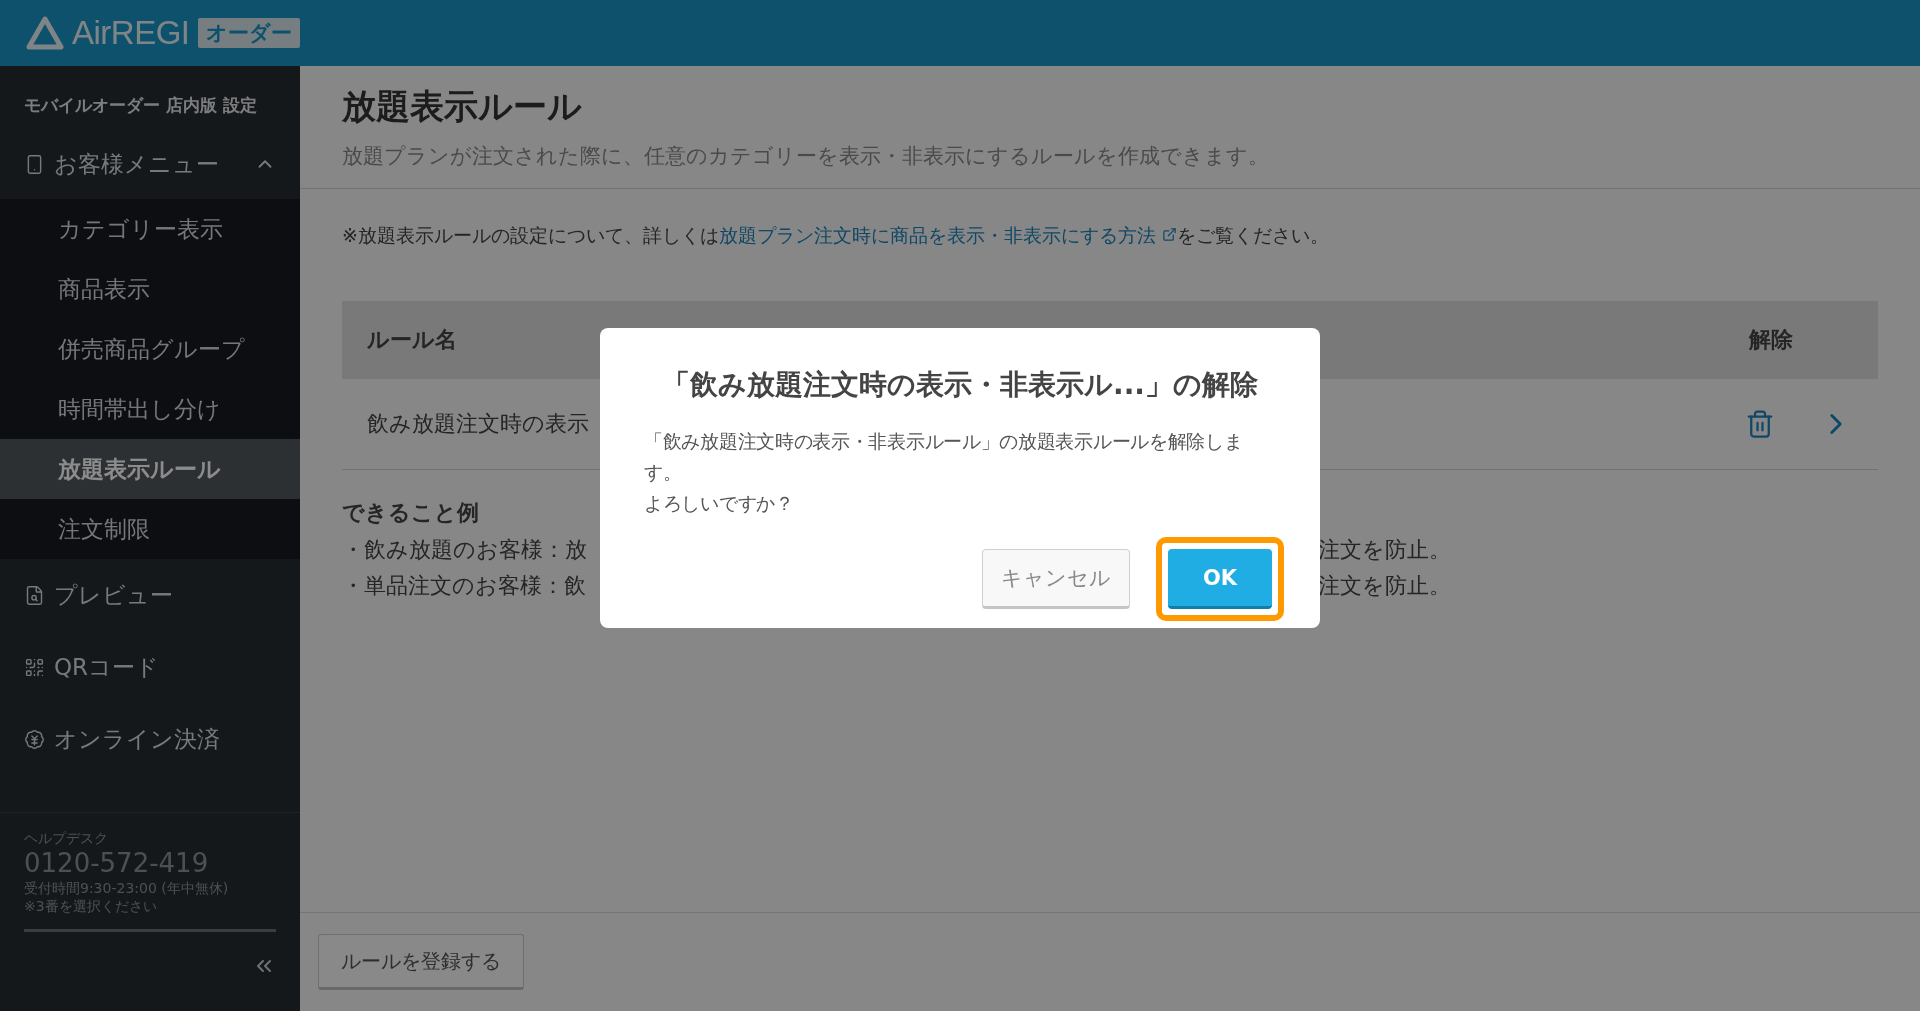 This screenshot has height=1011, width=1920. What do you see at coordinates (806, 156) in the screenshot?
I see `page-subtitle: 放題プランが注文された際に、任意のカテゴリーを表示・非表示にするルールを作成できます。` at bounding box center [806, 156].